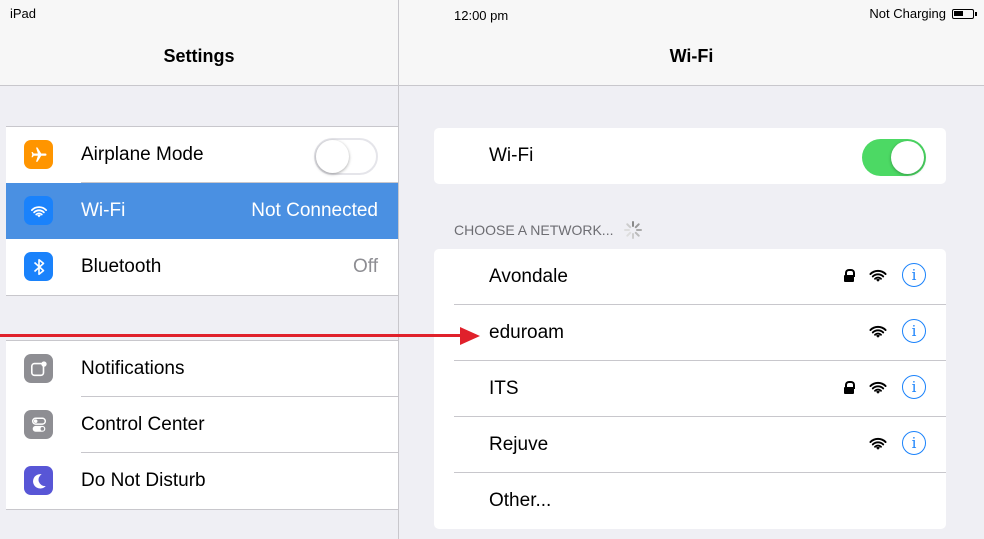  Describe the element at coordinates (38, 266) in the screenshot. I see `bluetooth-icon` at that location.